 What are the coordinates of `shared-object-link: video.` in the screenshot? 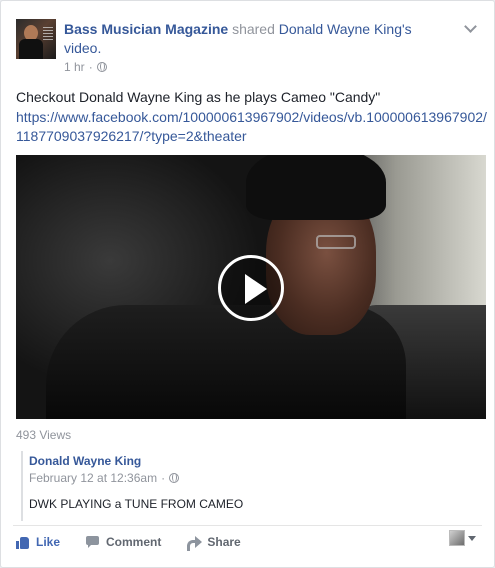 It's located at (82, 48).